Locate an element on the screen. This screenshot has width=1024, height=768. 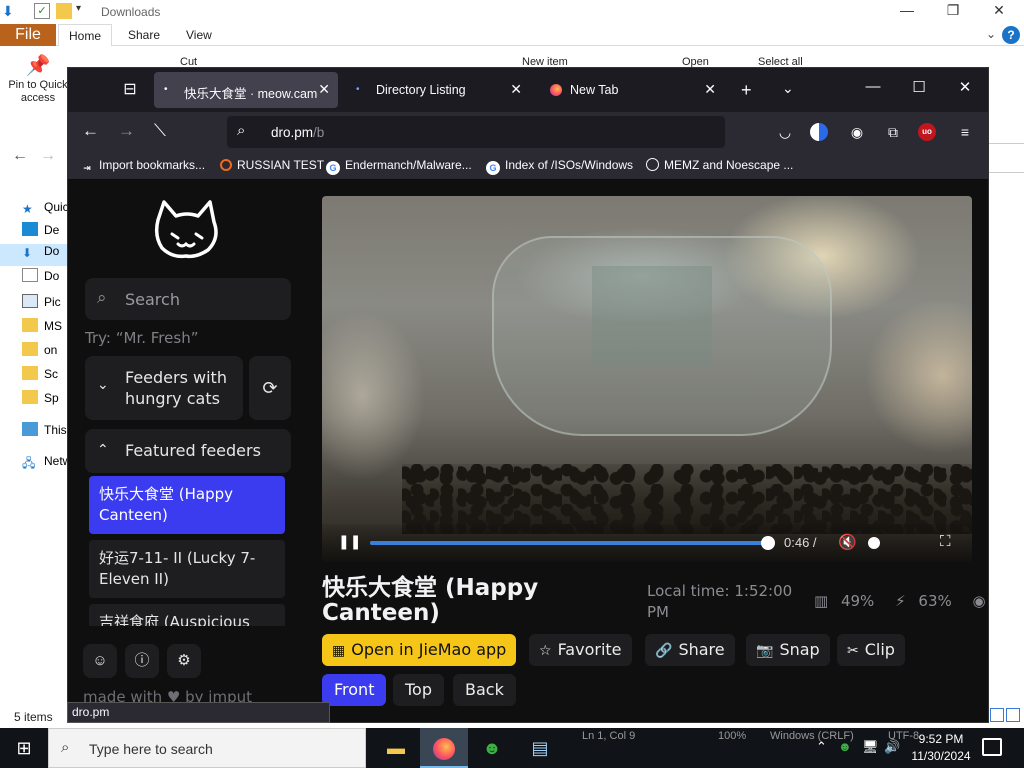
muted-speaker-icon: 🔇 is located at coordinates (847, 542).